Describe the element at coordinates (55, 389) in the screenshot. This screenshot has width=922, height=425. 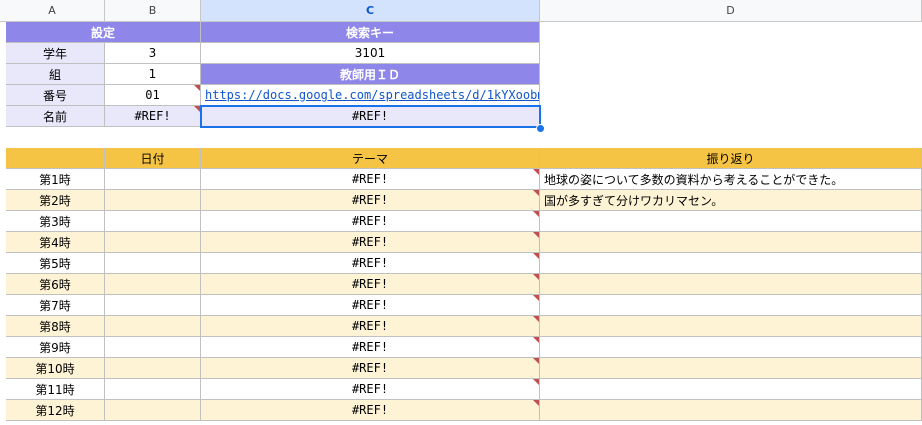
I see `period-cell: 第11時` at that location.